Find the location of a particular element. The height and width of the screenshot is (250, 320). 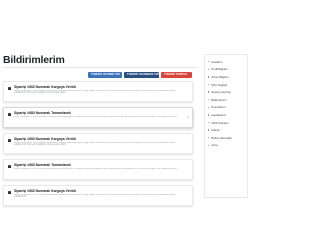

sidebar-item-orders: Sipariş Geçmişi is located at coordinates (226, 92).